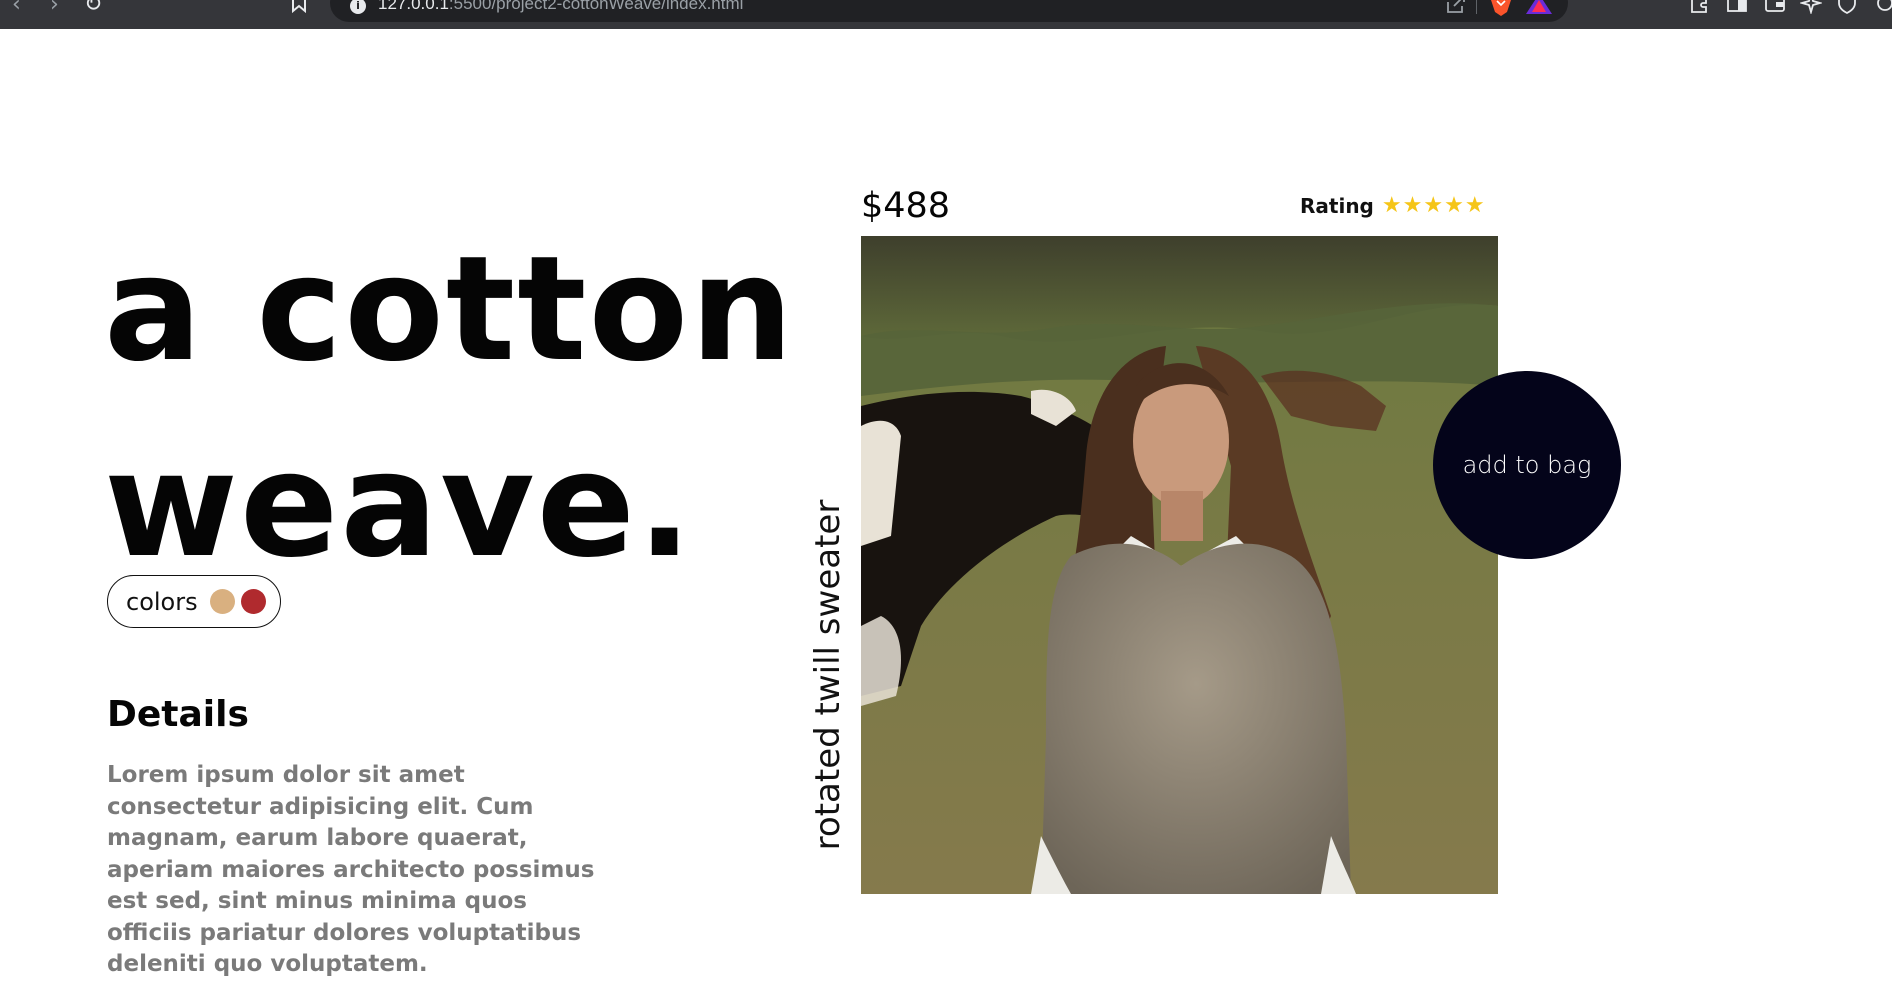 The height and width of the screenshot is (981, 1892). Describe the element at coordinates (1527, 465) in the screenshot. I see `add-to-bag-button: add to bag` at that location.